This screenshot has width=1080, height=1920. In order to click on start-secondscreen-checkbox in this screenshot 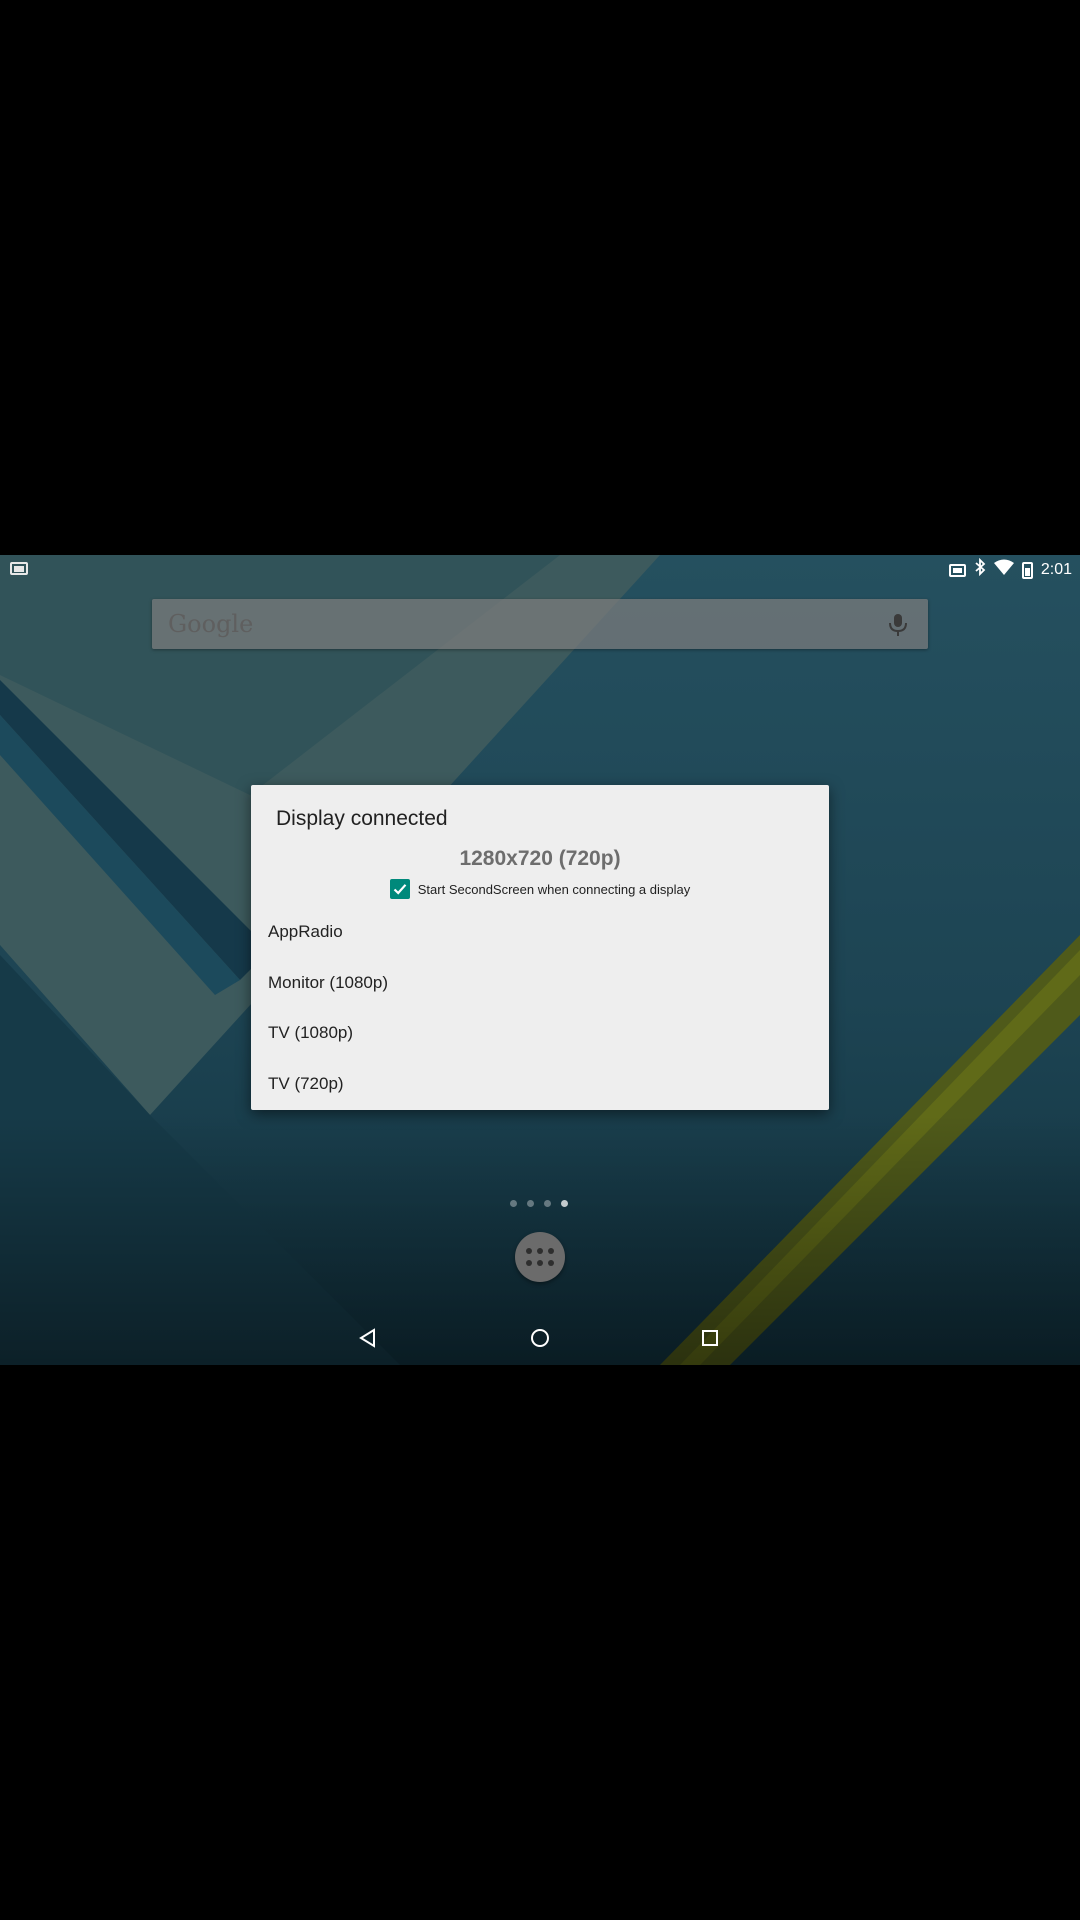, I will do `click(399, 889)`.